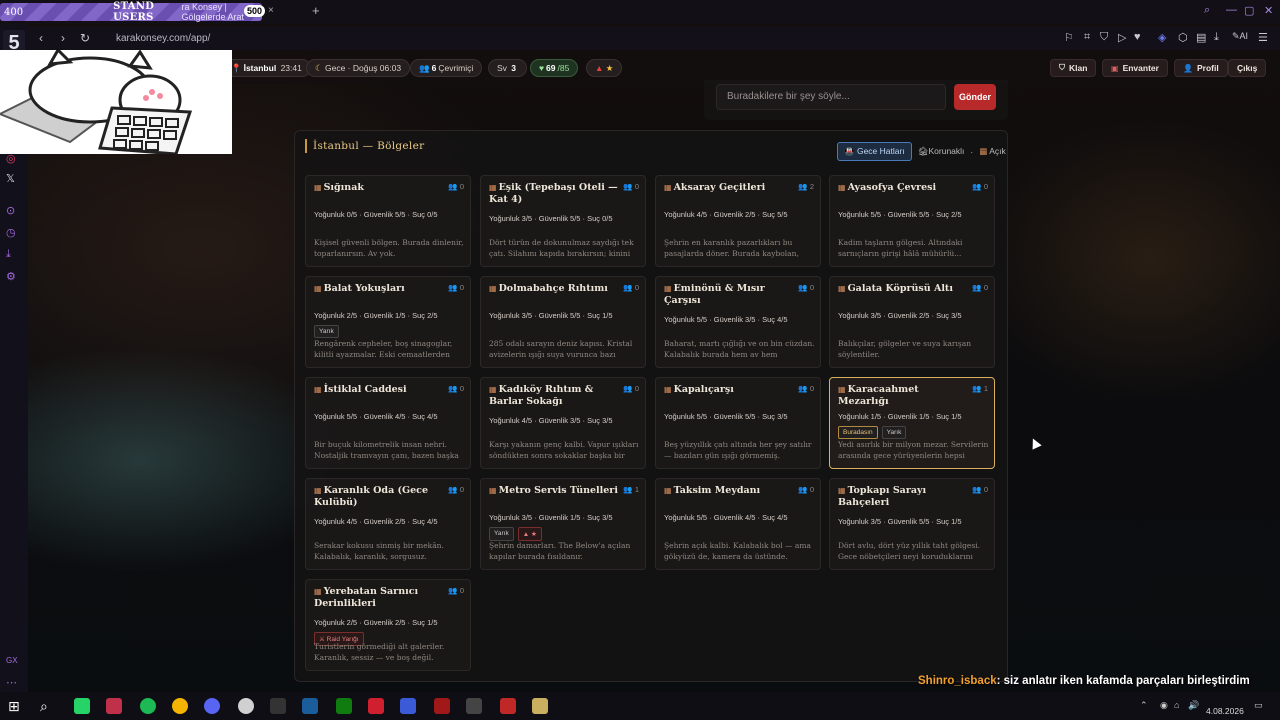 This screenshot has width=1280, height=720. What do you see at coordinates (41, 38) in the screenshot?
I see `back-icon: ‹` at bounding box center [41, 38].